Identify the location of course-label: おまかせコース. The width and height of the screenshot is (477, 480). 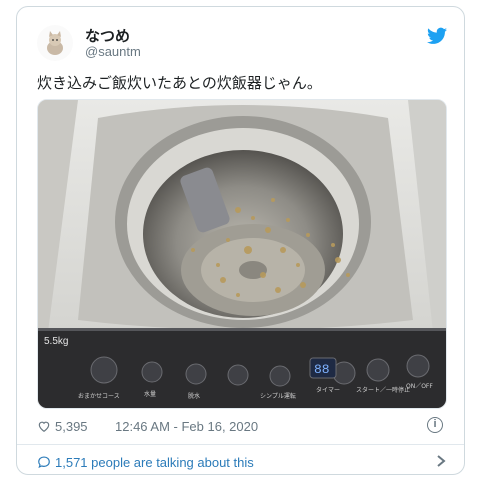
(99, 396).